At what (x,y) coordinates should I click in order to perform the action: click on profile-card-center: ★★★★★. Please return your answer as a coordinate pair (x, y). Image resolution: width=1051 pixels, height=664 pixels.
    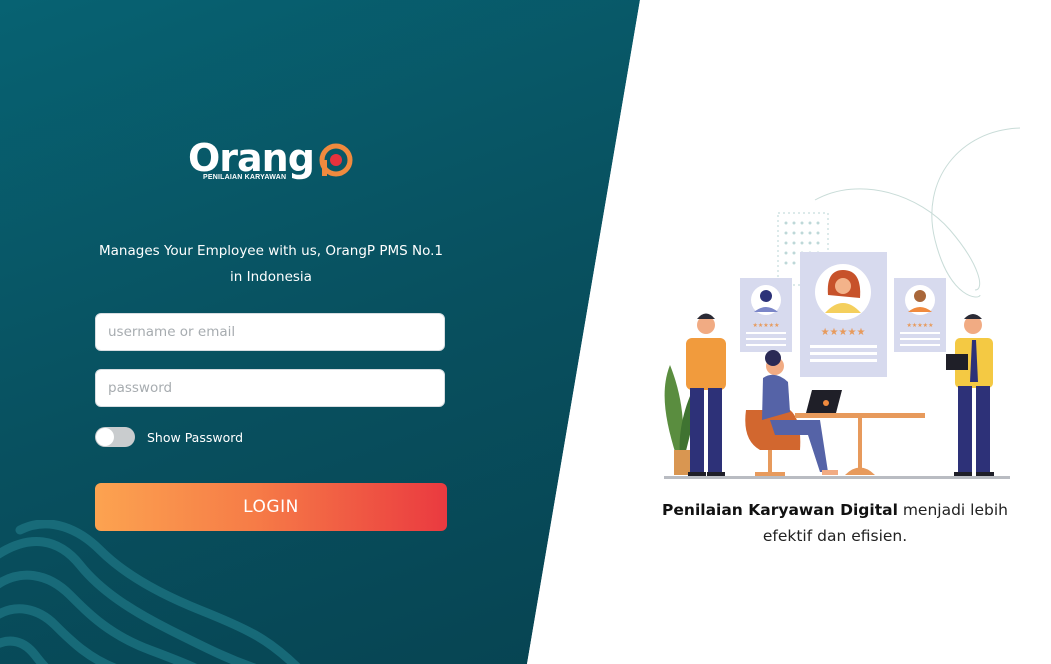
    Looking at the image, I should click on (843, 314).